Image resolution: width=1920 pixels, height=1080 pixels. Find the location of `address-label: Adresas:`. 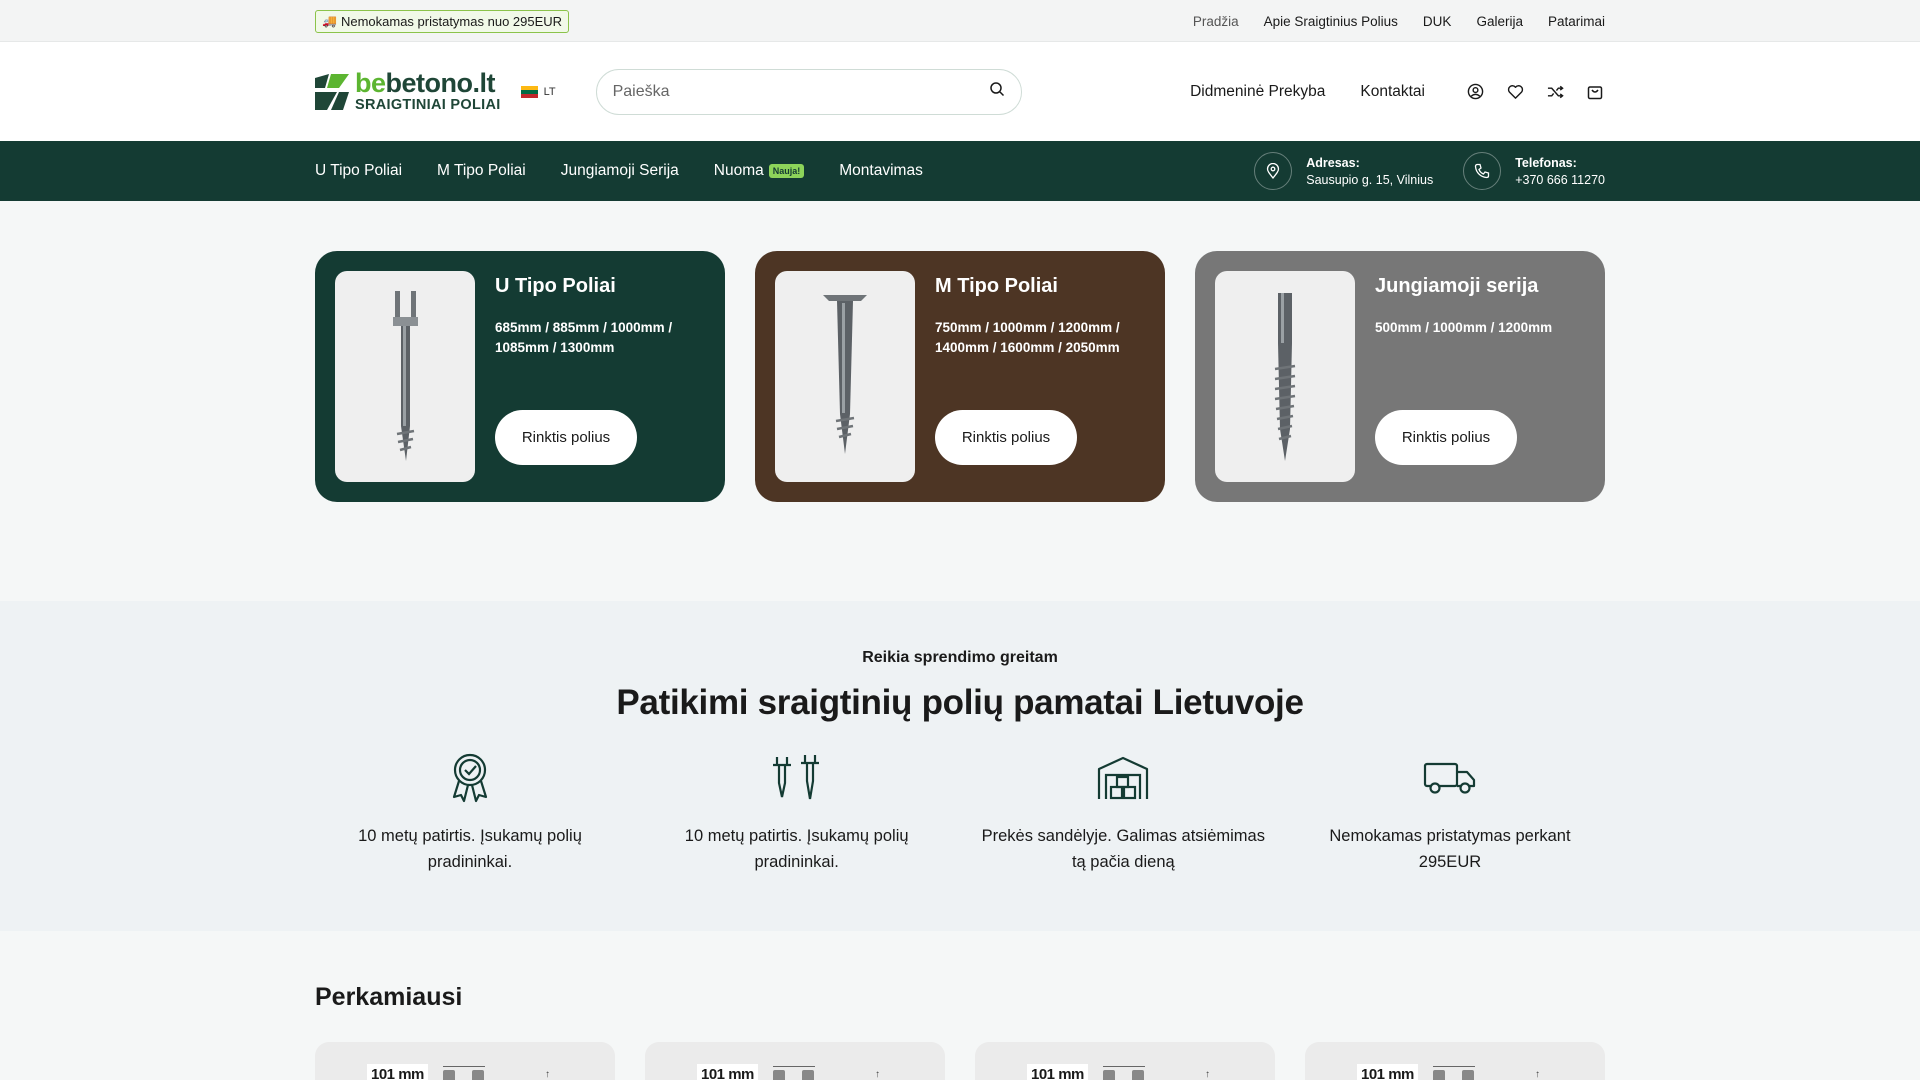

address-label: Adresas: is located at coordinates (1333, 162).